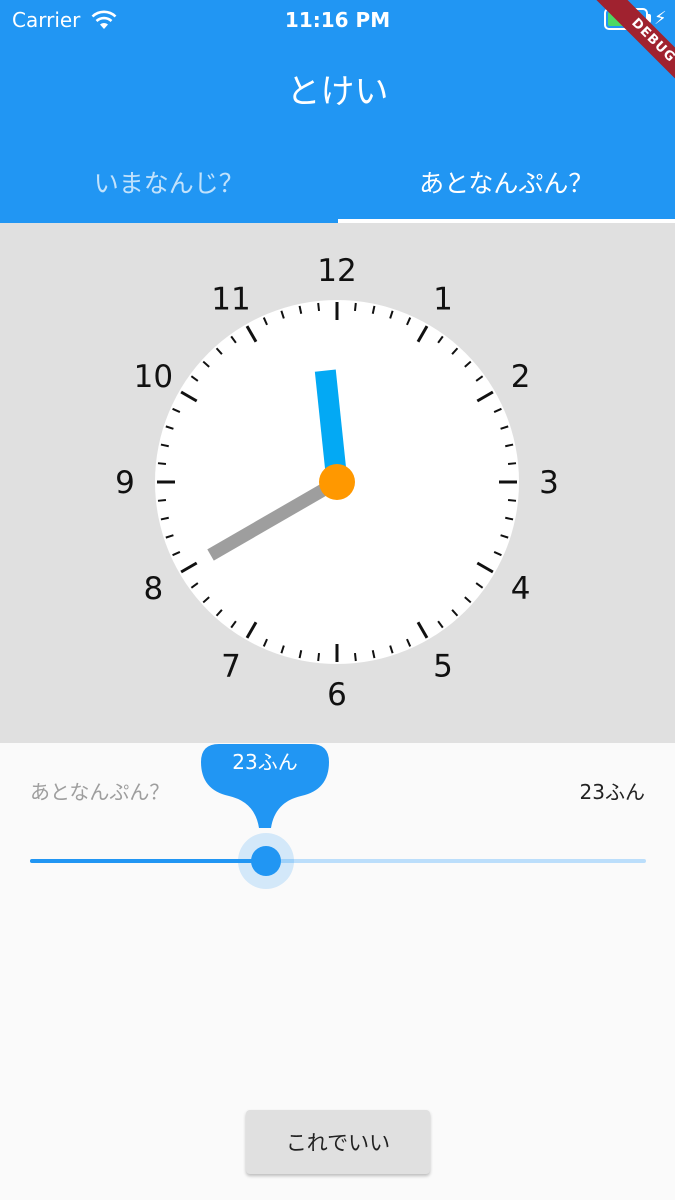 The height and width of the screenshot is (1200, 675). What do you see at coordinates (660, 18) in the screenshot?
I see `charging-icon: ⚡` at bounding box center [660, 18].